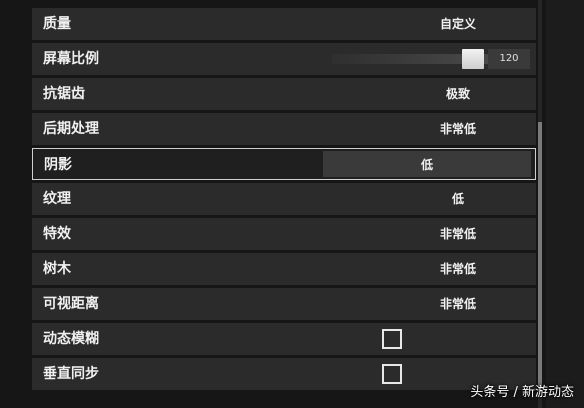 The height and width of the screenshot is (408, 584). I want to click on screen-ratio-slider-thumb, so click(473, 59).